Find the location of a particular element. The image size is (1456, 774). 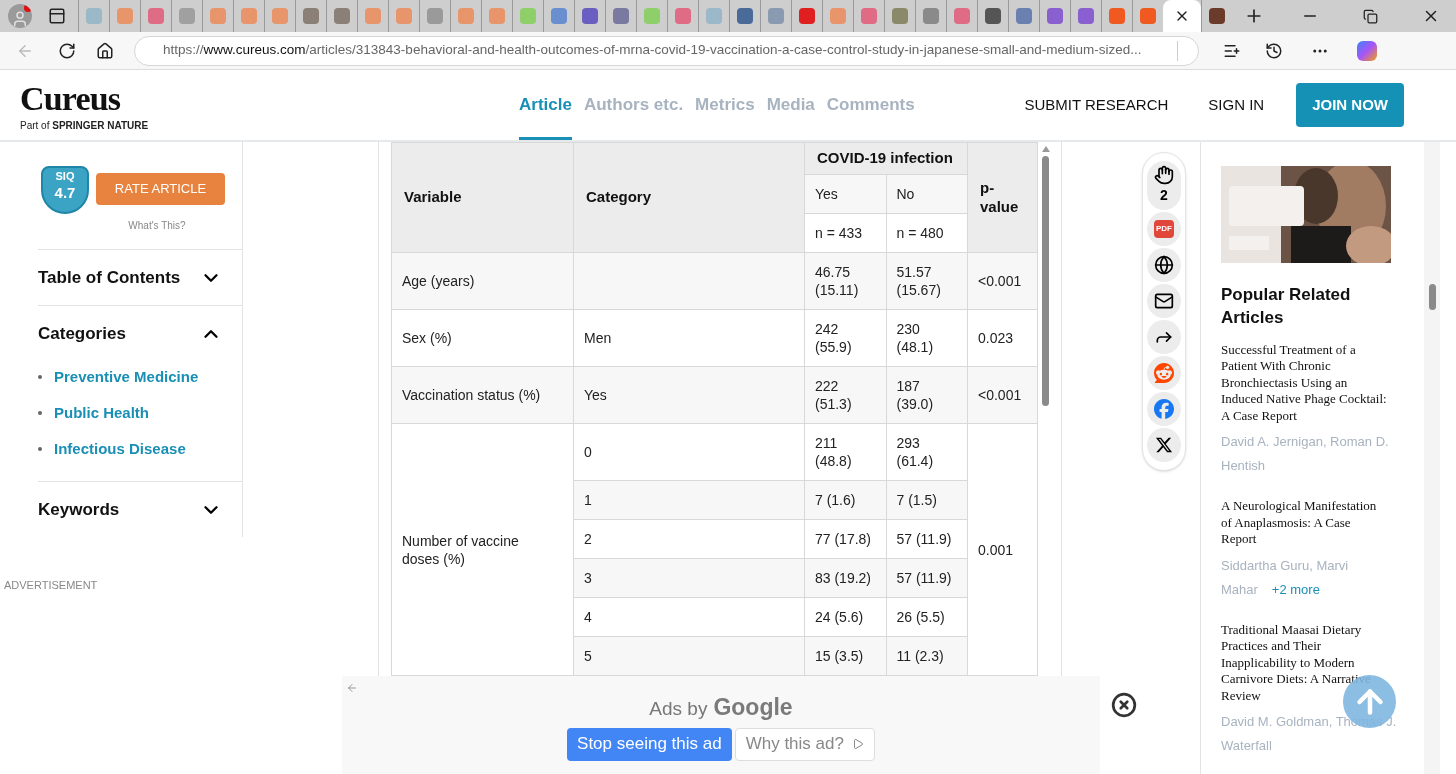

related-title: Popular Related Articles is located at coordinates (1286, 307).